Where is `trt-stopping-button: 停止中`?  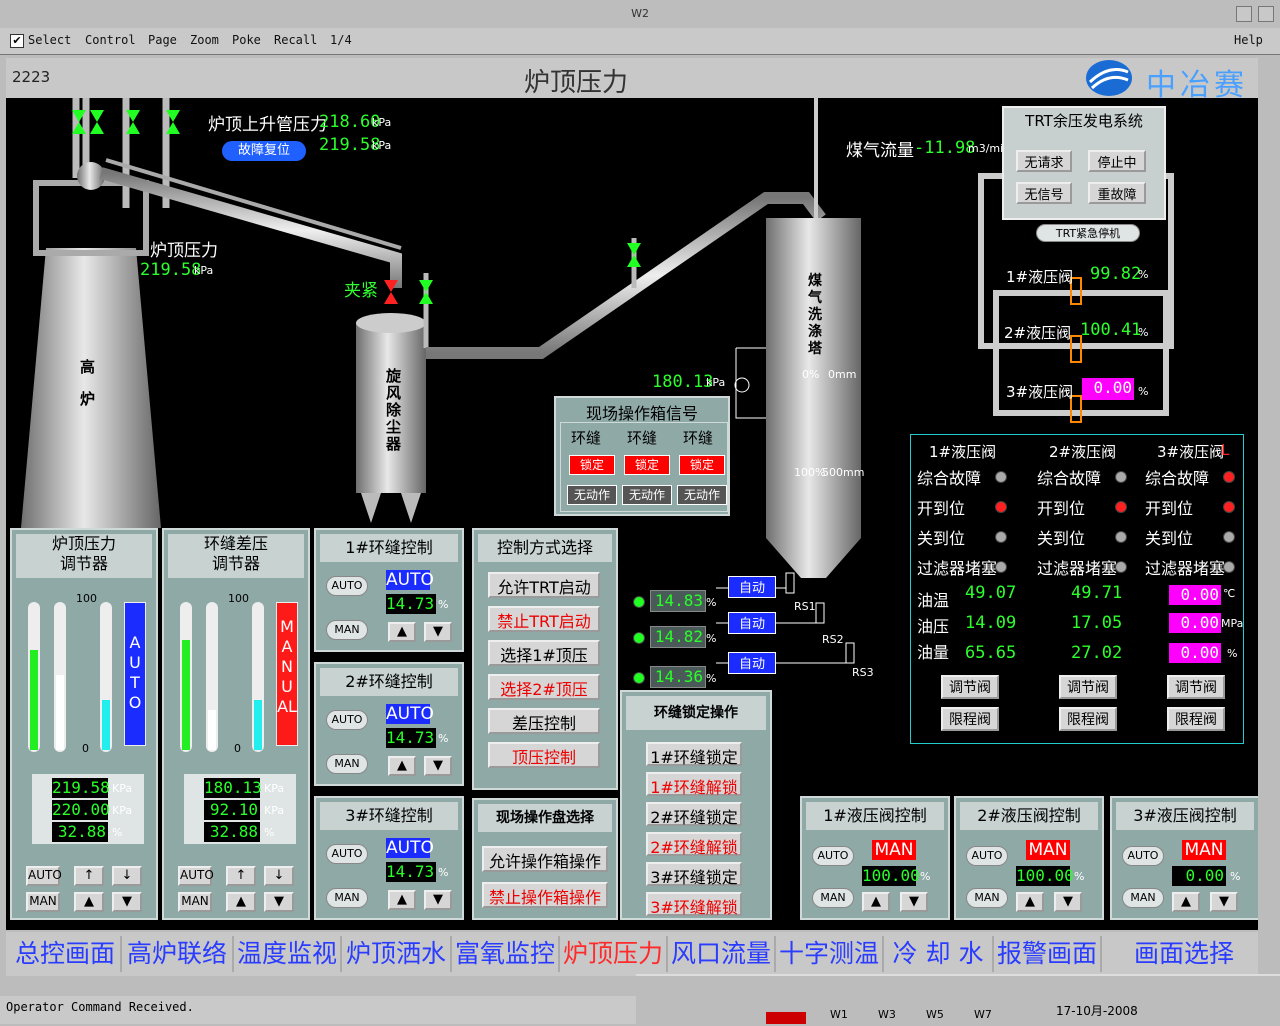
trt-stopping-button: 停止中 is located at coordinates (1117, 161).